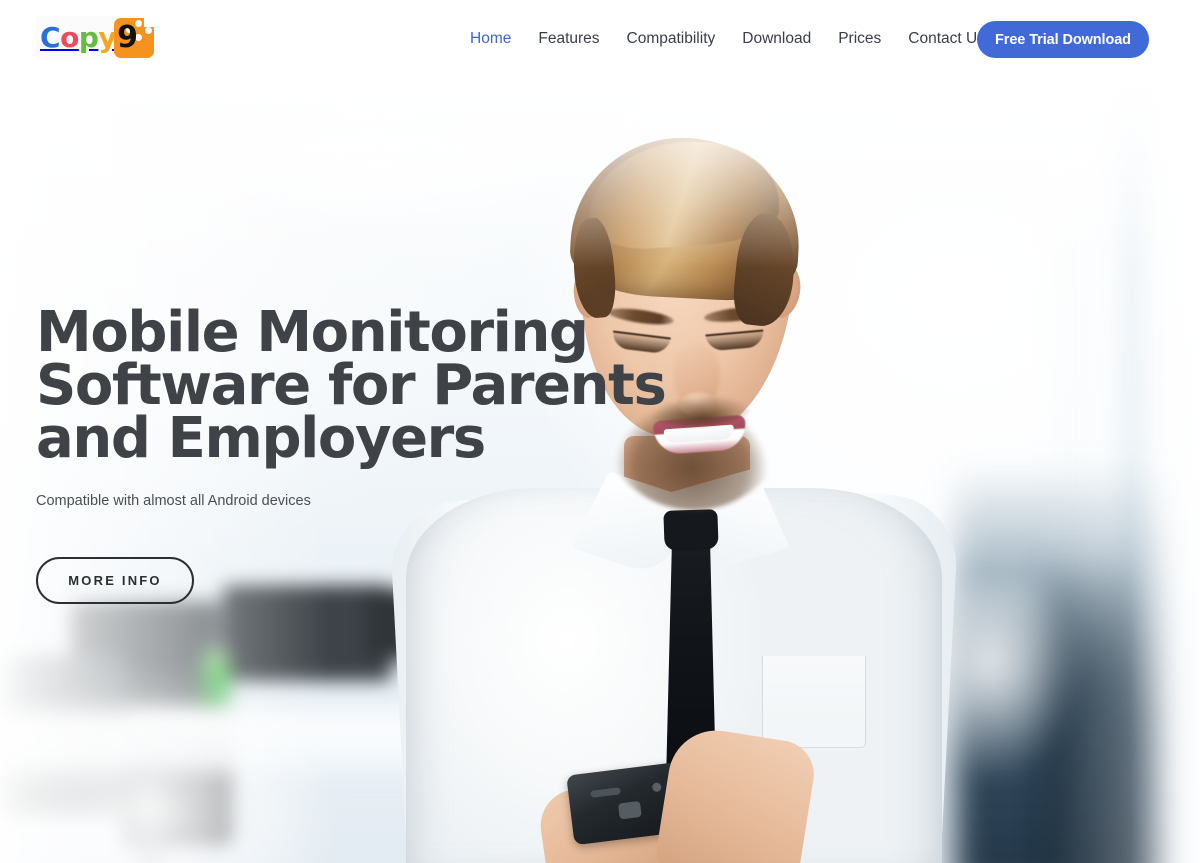  I want to click on logo-wordmark: Copy, so click(78, 37).